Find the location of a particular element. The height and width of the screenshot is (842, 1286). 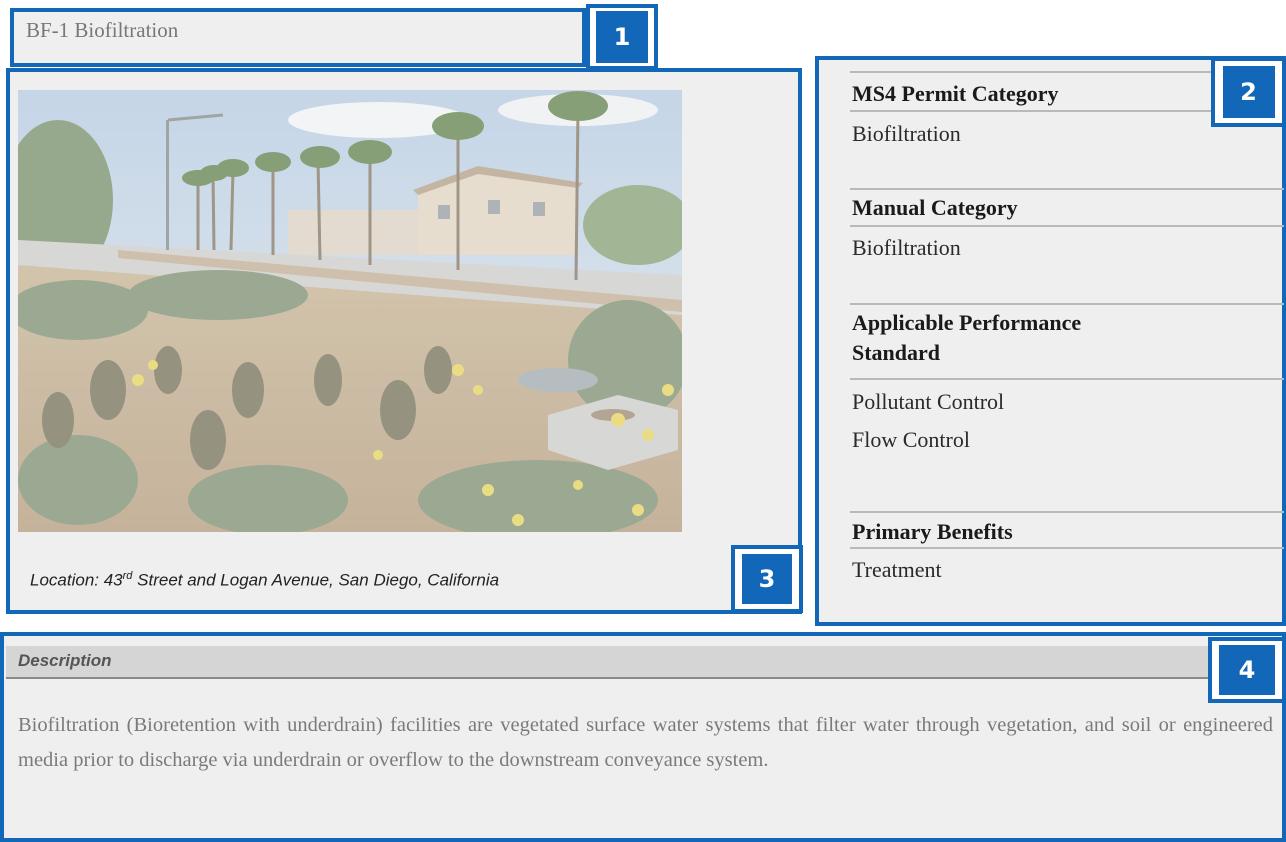

performance-standard-value-pollutant: Pollutant Control is located at coordinates (928, 401).